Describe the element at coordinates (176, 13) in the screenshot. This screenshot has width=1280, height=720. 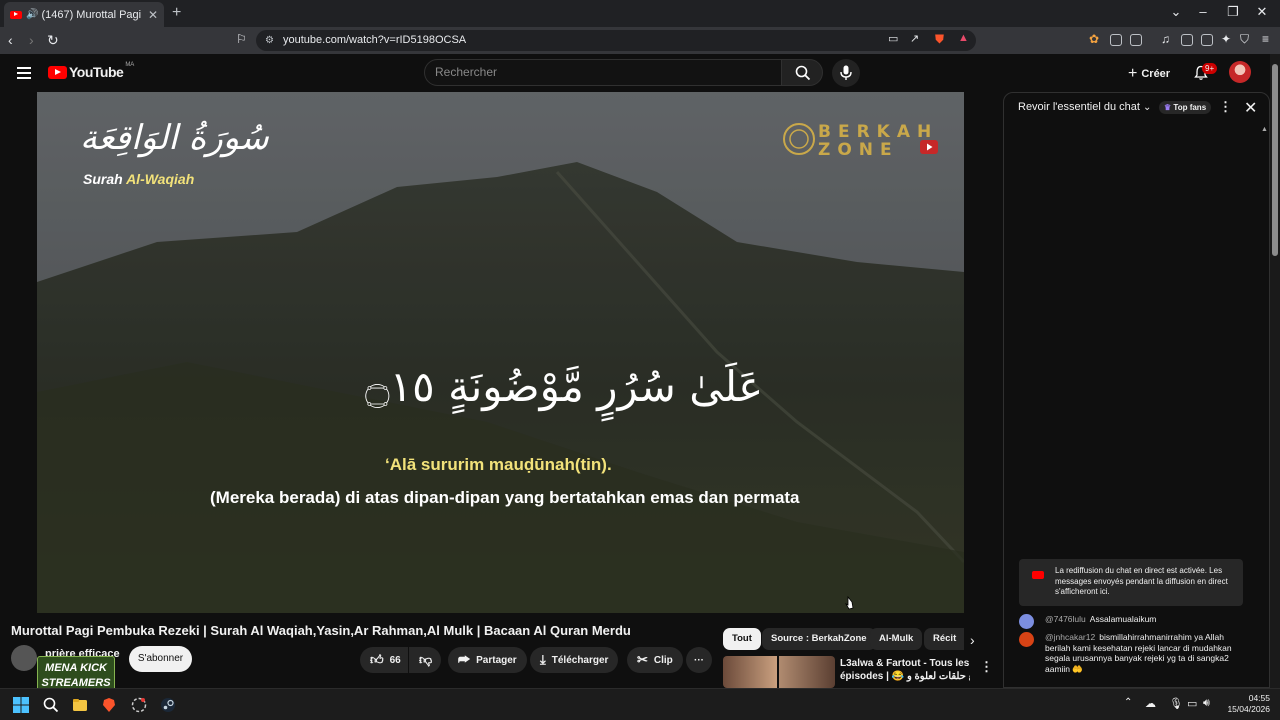
I see `new-tab-button: +` at that location.